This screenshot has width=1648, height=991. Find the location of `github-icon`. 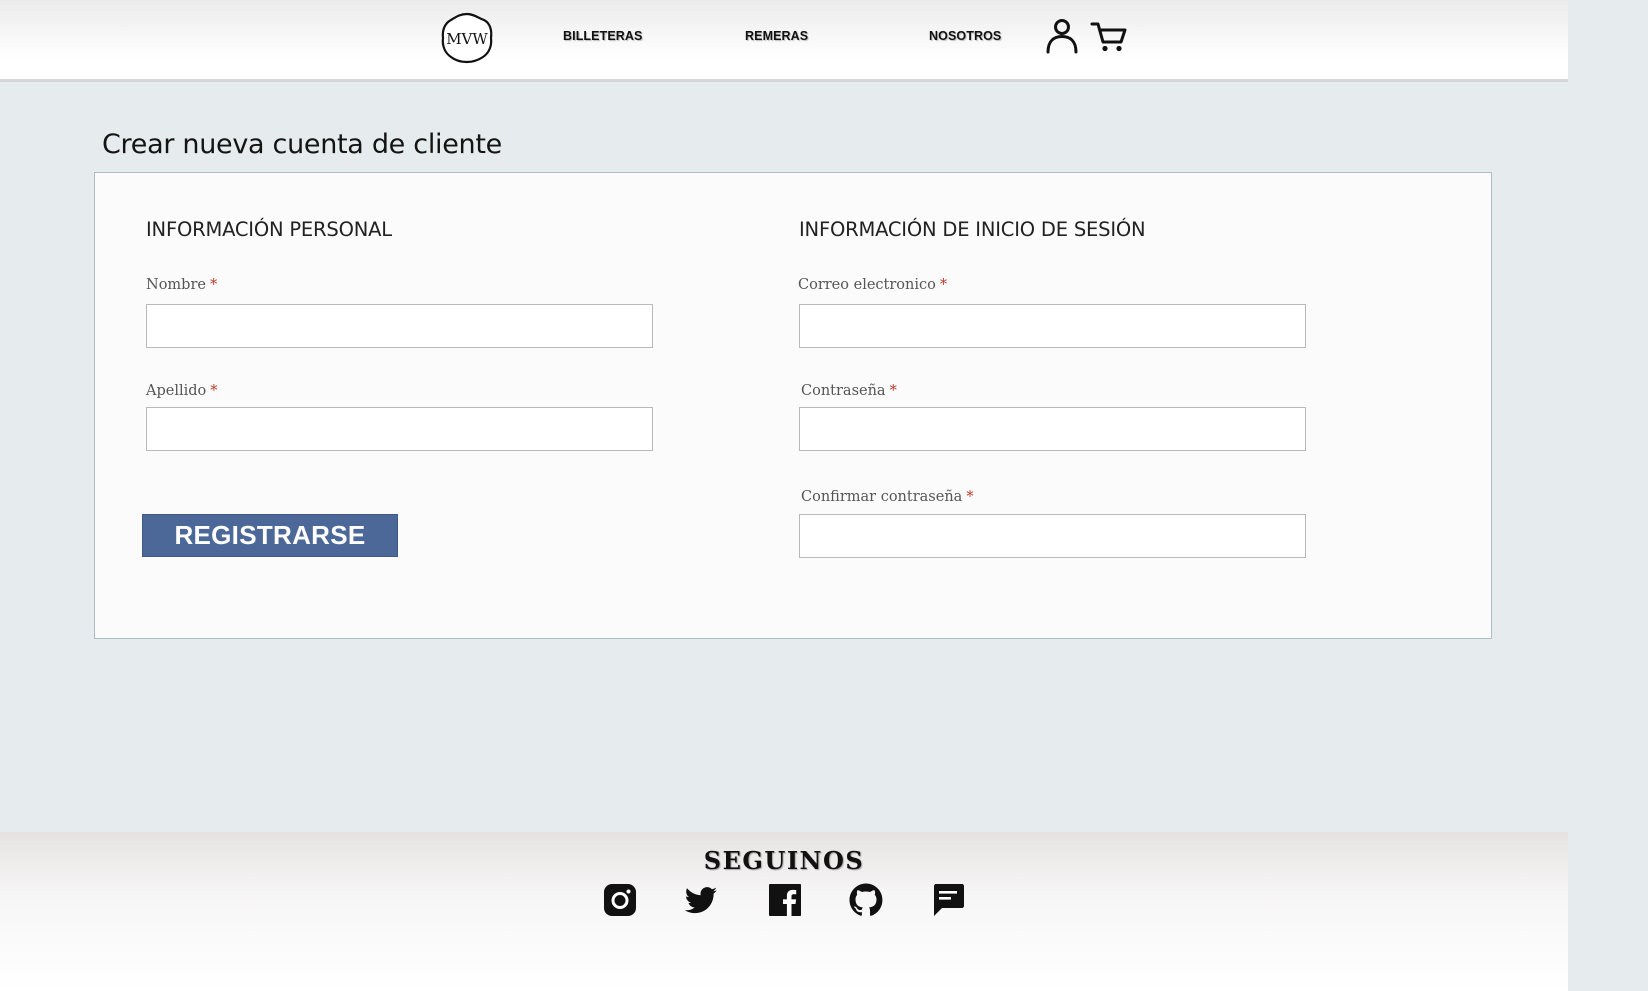

github-icon is located at coordinates (866, 900).